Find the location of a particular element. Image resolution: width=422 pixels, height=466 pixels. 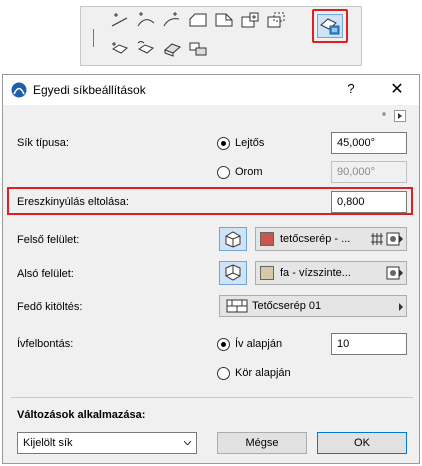

unit-label: ° is located at coordinates (384, 117).